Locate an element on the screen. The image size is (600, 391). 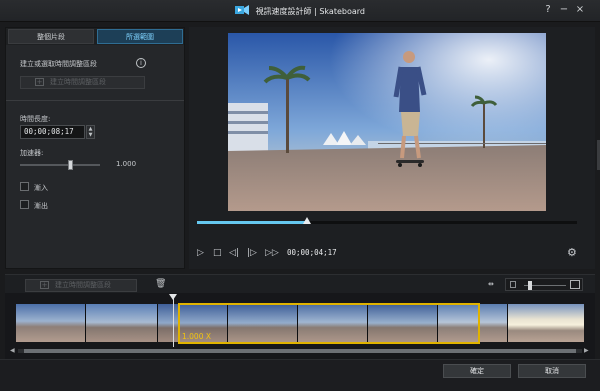
create-or-select-text: 建立或選取時間調整區段 is located at coordinates (58, 64).